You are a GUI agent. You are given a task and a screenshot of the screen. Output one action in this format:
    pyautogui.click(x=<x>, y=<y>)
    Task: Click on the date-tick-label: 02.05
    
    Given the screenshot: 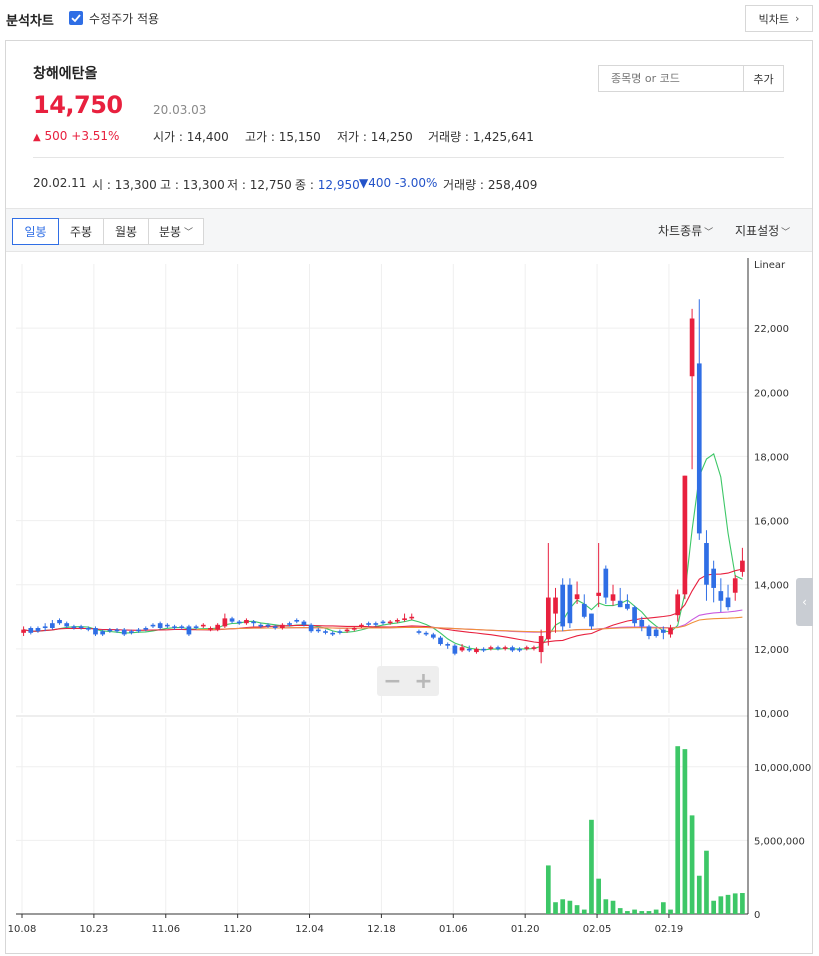 What is the action you would take?
    pyautogui.click(x=597, y=929)
    